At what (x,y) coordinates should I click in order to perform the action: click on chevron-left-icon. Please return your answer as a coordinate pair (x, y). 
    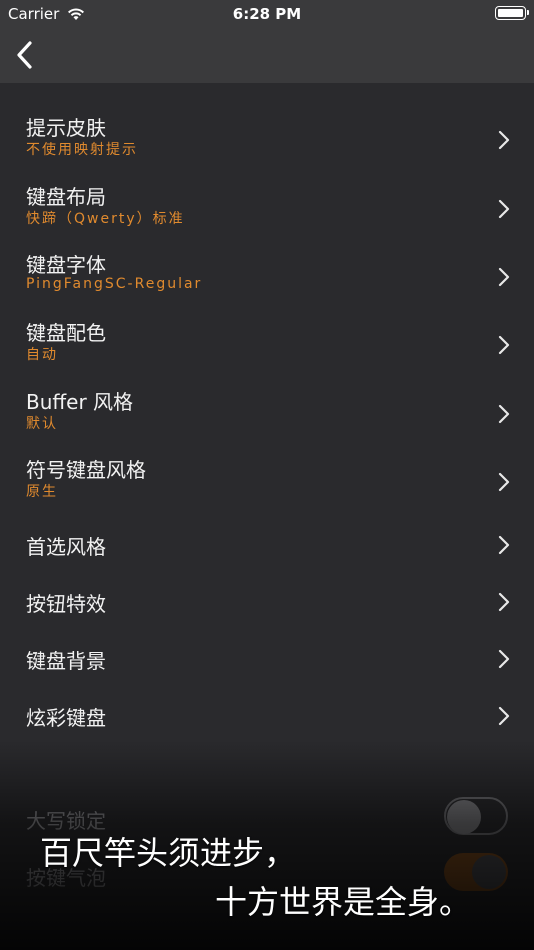
    Looking at the image, I should click on (27, 55).